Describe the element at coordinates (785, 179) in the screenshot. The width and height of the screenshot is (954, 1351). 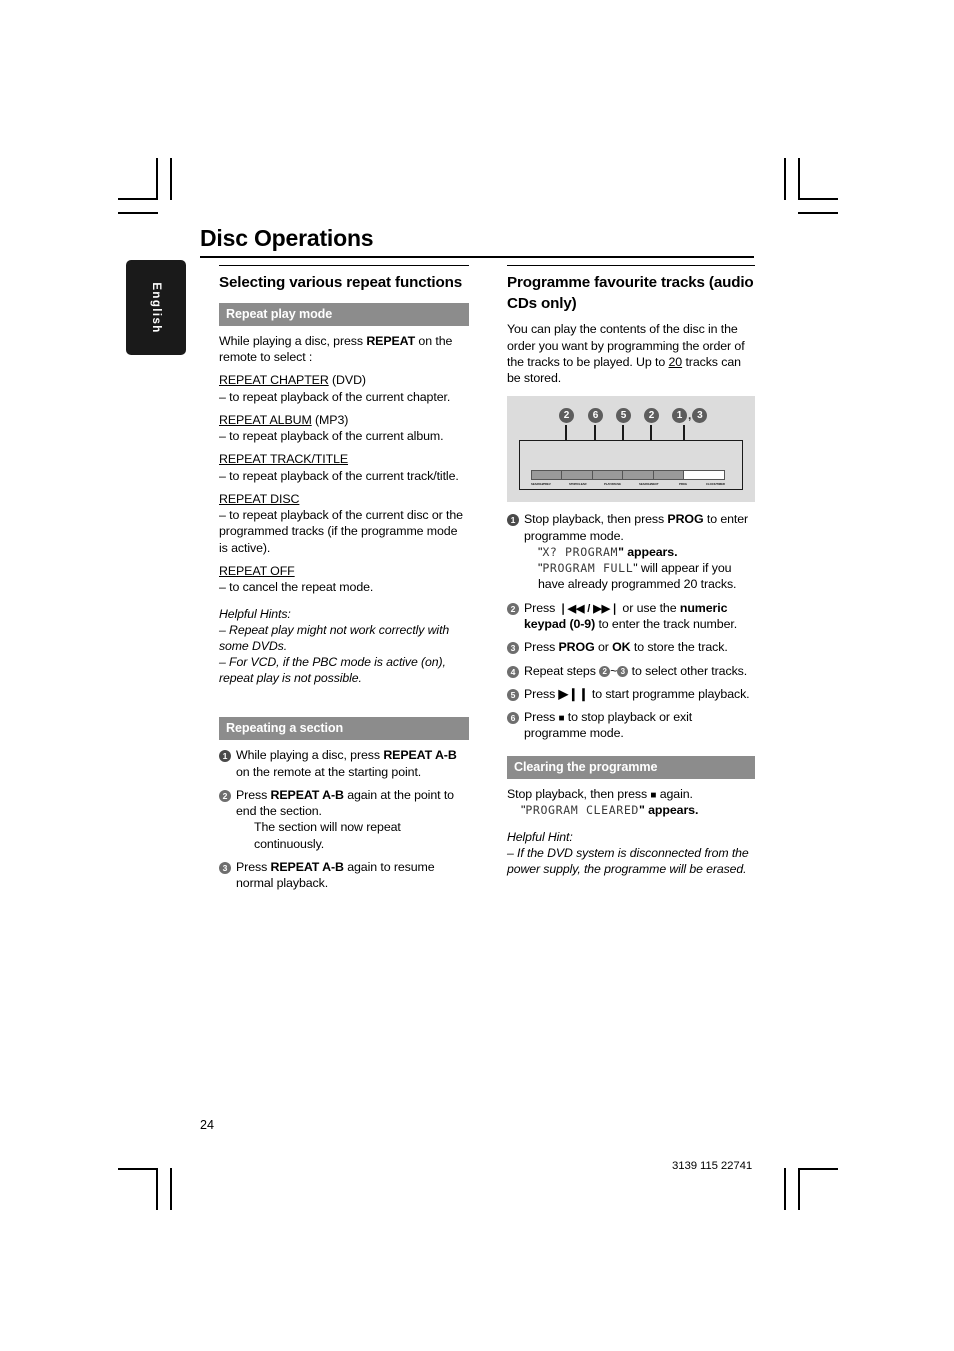
I see `crop-mark-top-right-bleed-v` at that location.